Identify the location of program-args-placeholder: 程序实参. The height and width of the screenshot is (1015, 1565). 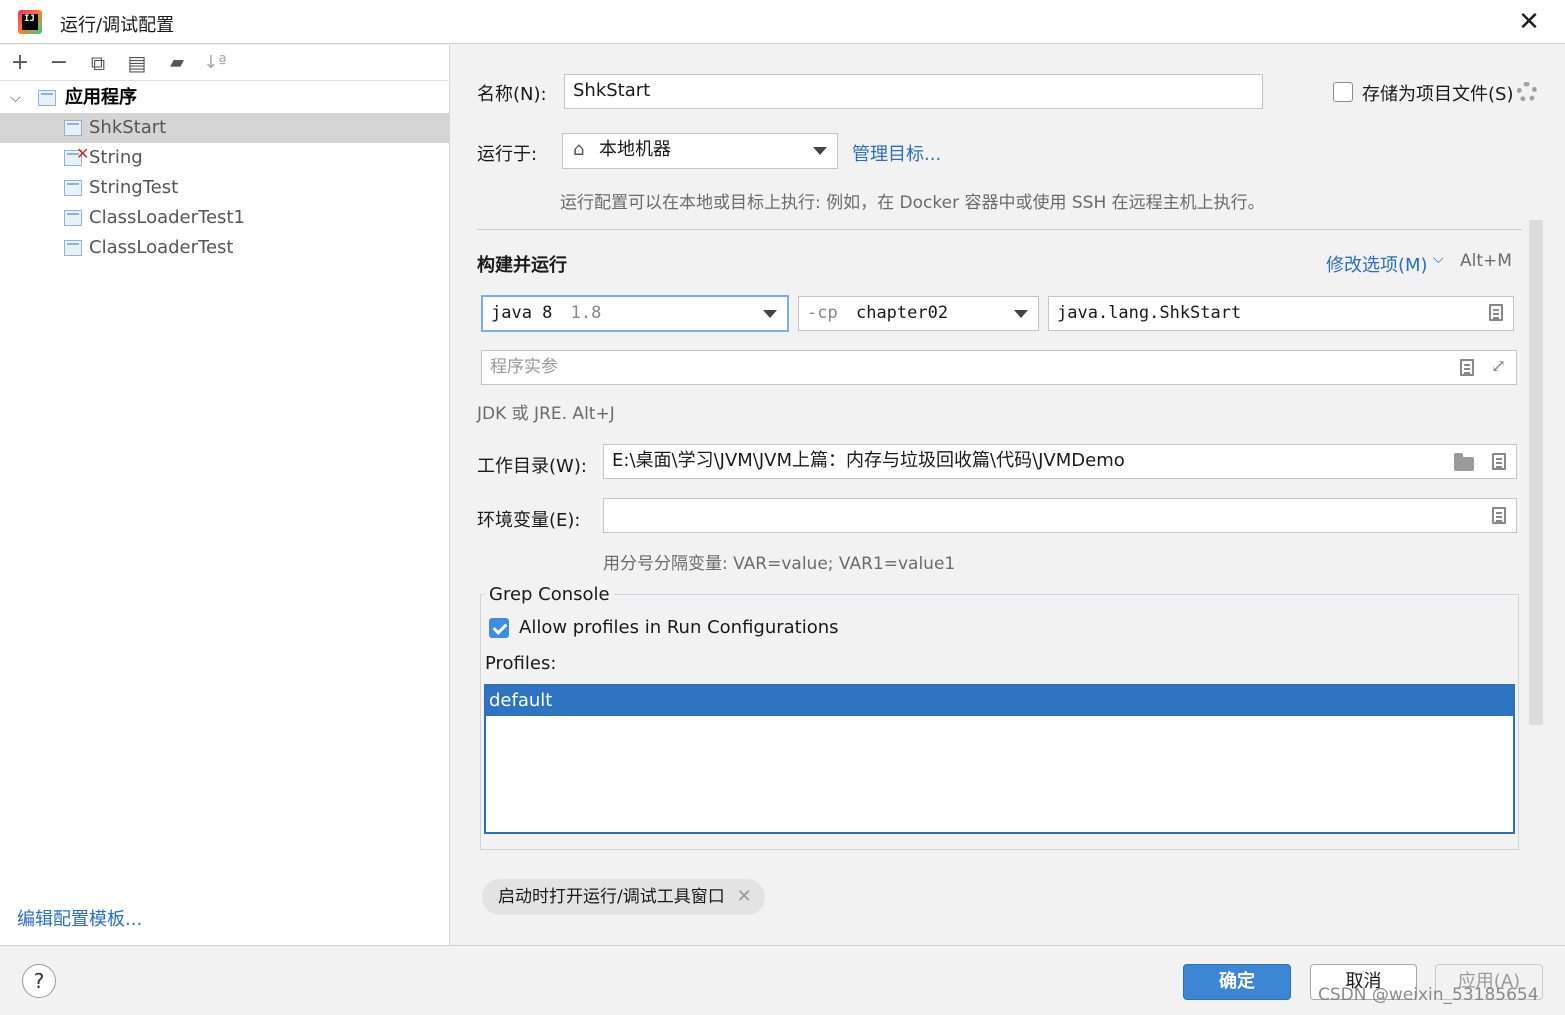
(524, 367).